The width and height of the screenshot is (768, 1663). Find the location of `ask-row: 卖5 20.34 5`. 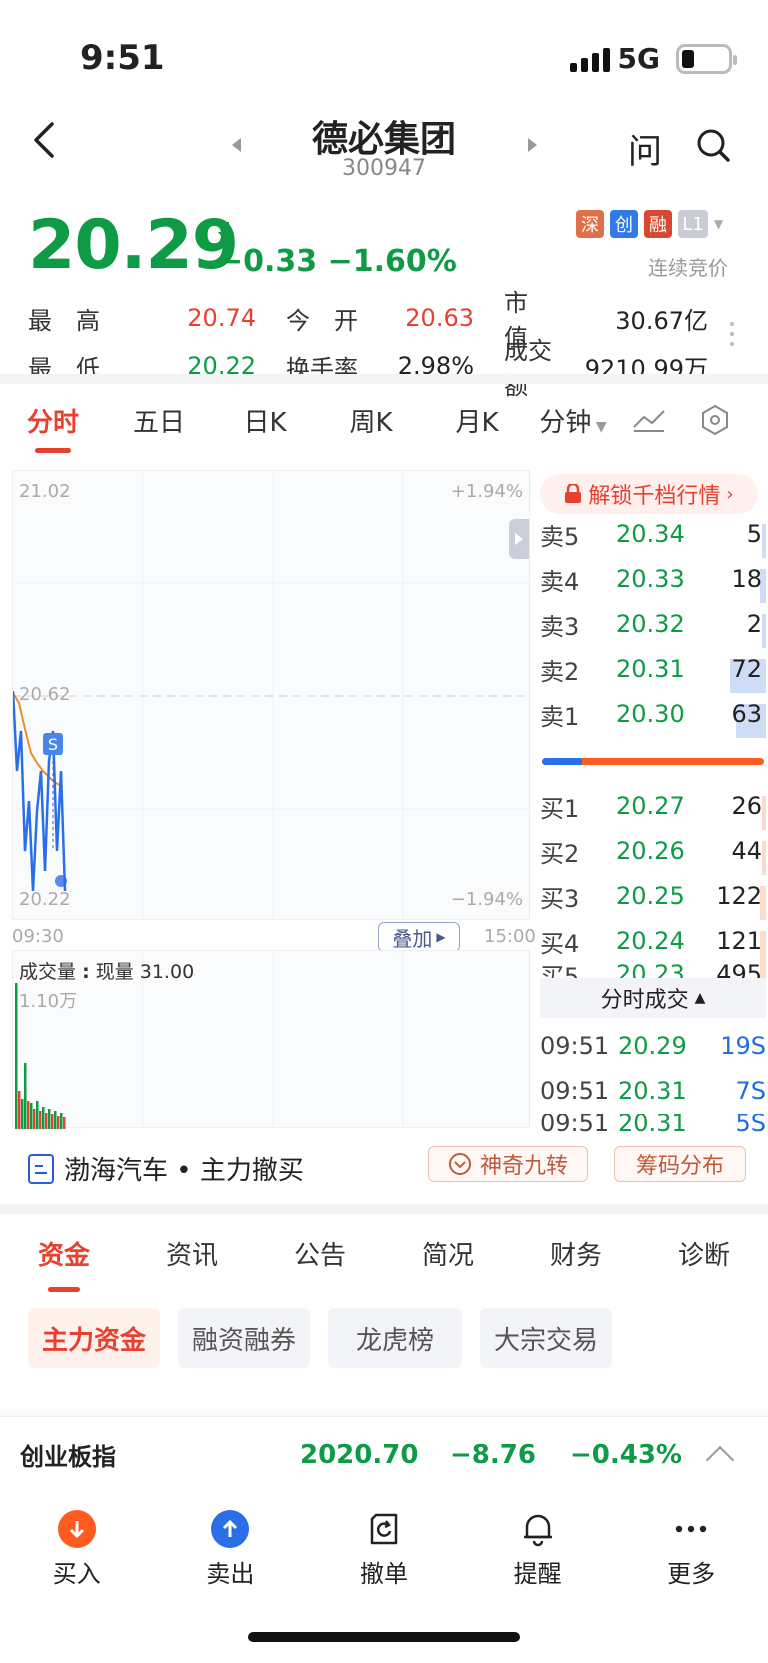

ask-row: 卖5 20.34 5 is located at coordinates (653, 535).